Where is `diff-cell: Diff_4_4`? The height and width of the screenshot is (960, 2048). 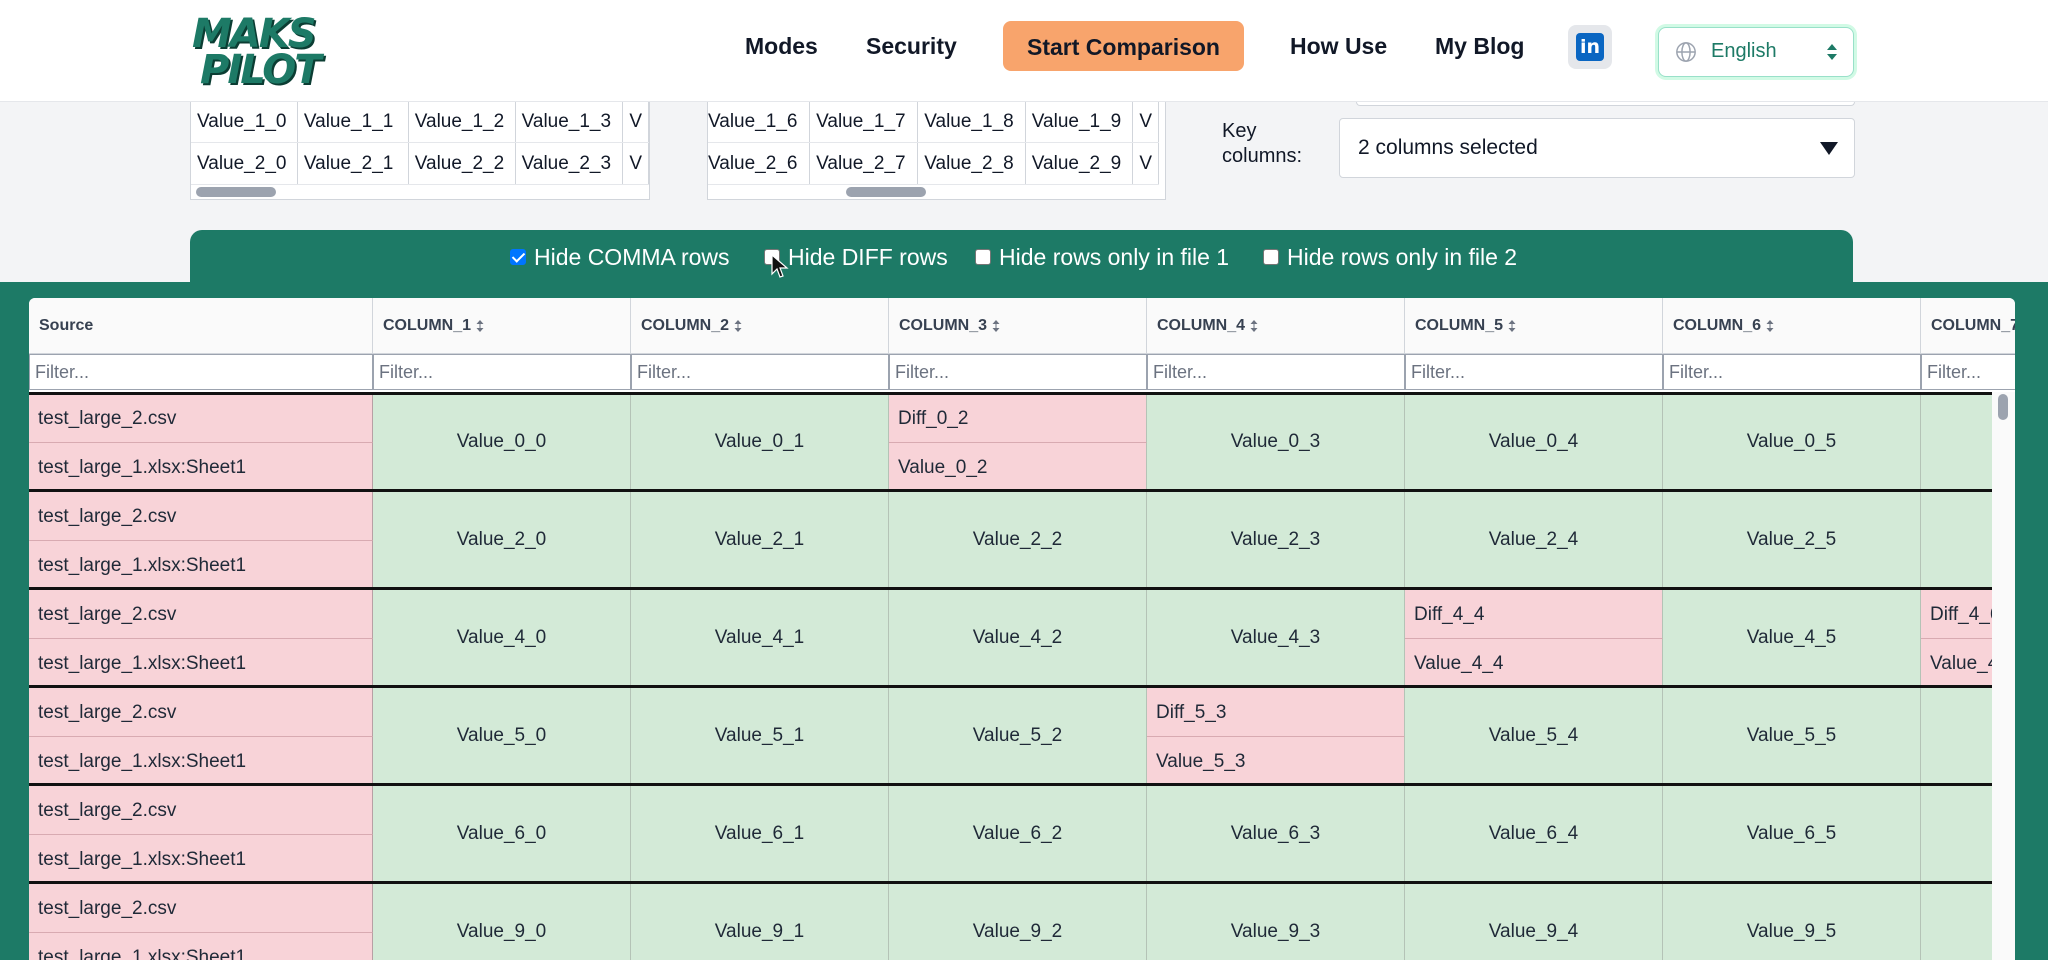 diff-cell: Diff_4_4 is located at coordinates (1534, 614).